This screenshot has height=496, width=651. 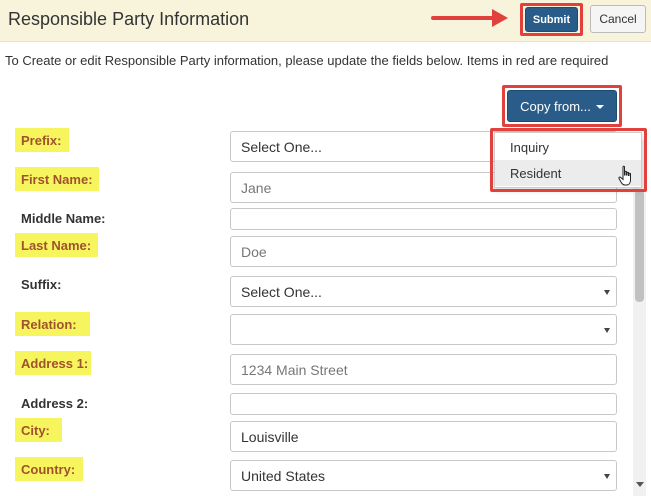 What do you see at coordinates (57, 179) in the screenshot?
I see `first-name-label: First Name:` at bounding box center [57, 179].